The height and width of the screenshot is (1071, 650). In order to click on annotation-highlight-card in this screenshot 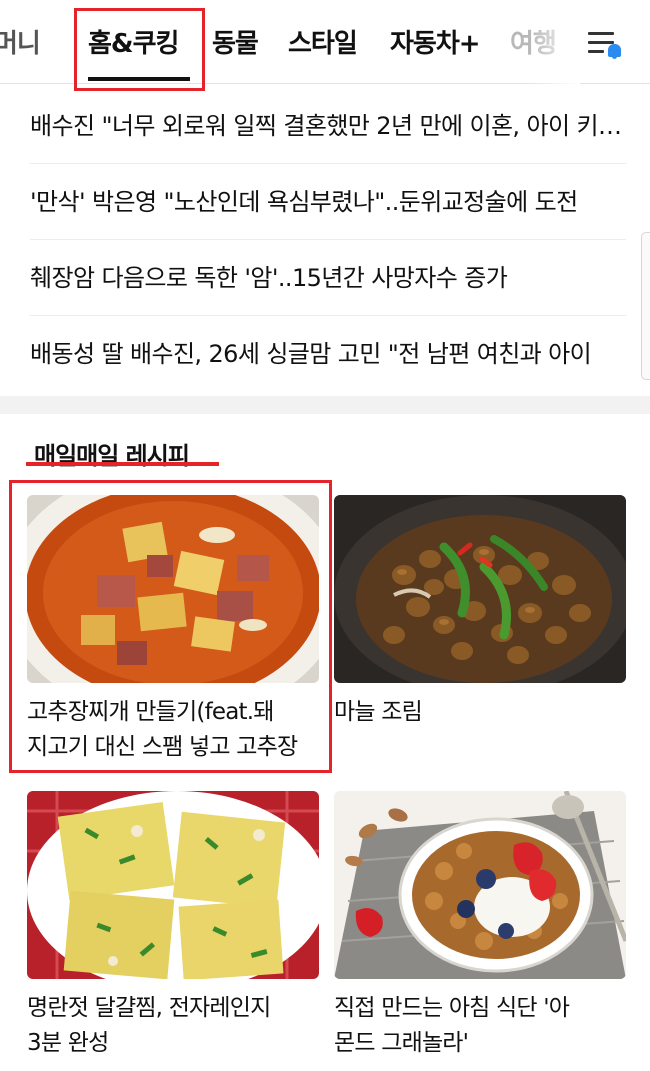, I will do `click(170, 626)`.